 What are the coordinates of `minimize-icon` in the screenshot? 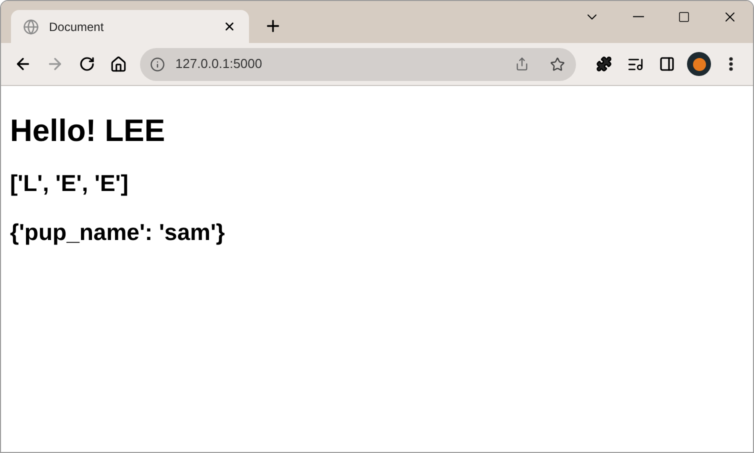 It's located at (638, 17).